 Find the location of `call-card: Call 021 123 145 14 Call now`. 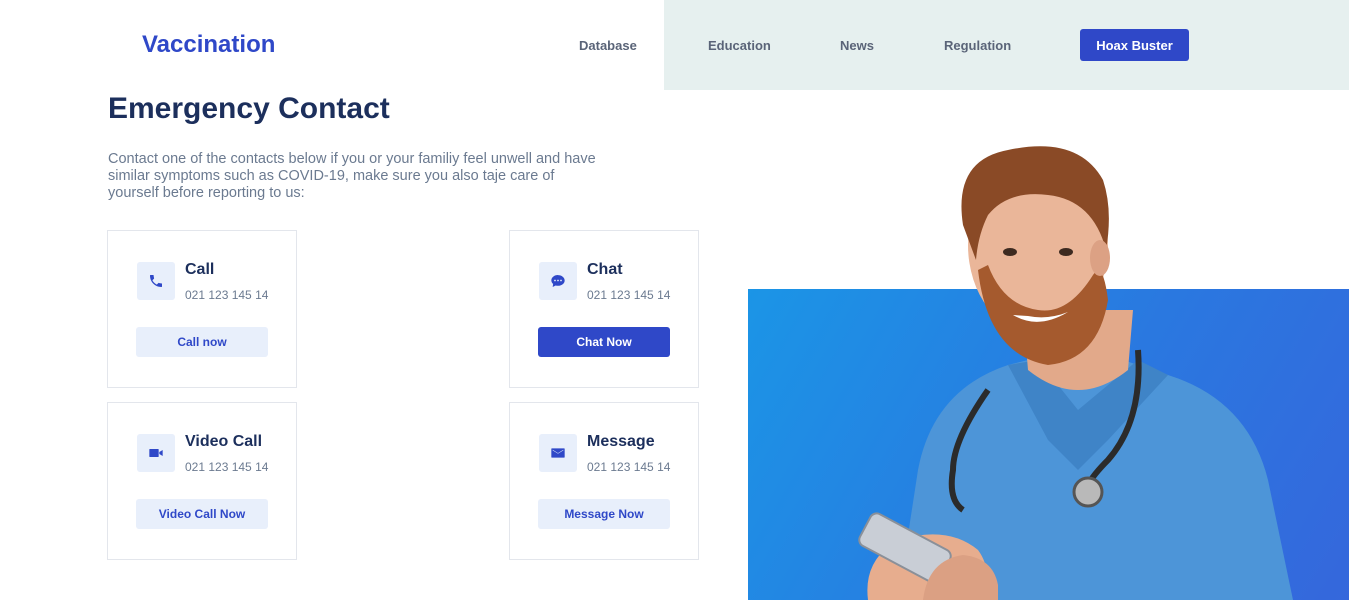

call-card: Call 021 123 145 14 Call now is located at coordinates (202, 309).